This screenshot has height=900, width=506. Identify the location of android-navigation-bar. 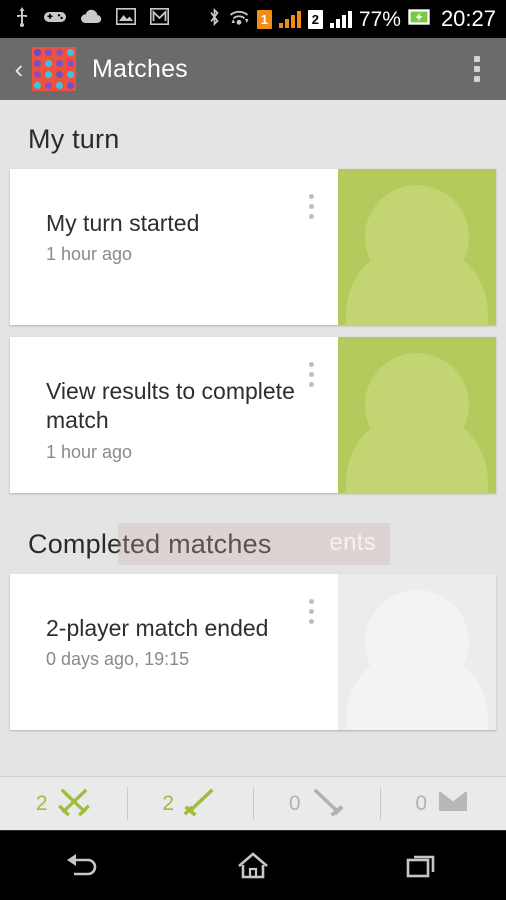
(253, 865).